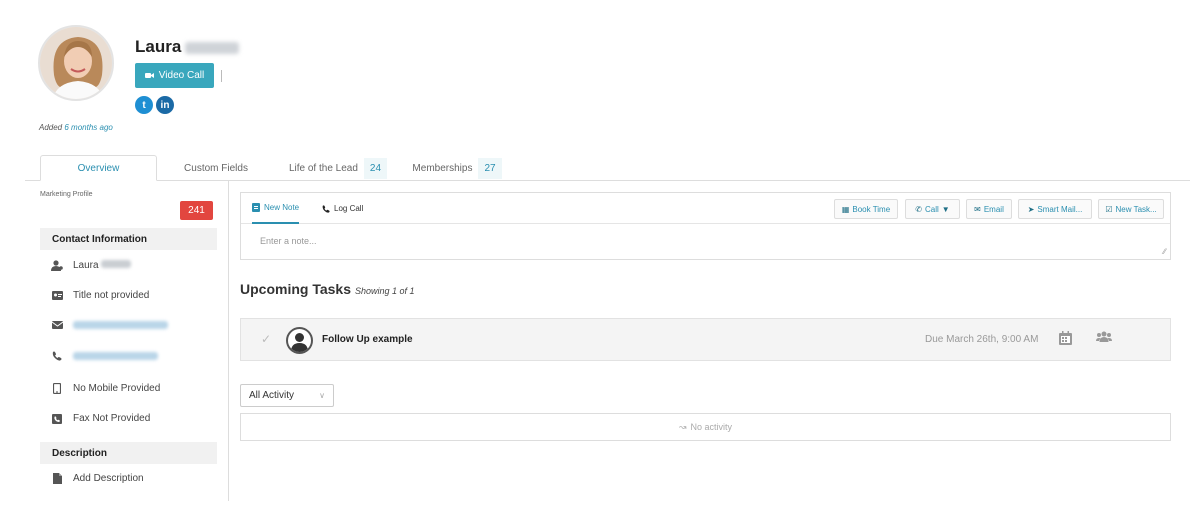  Describe the element at coordinates (1104, 338) in the screenshot. I see `group-users-icon` at that location.